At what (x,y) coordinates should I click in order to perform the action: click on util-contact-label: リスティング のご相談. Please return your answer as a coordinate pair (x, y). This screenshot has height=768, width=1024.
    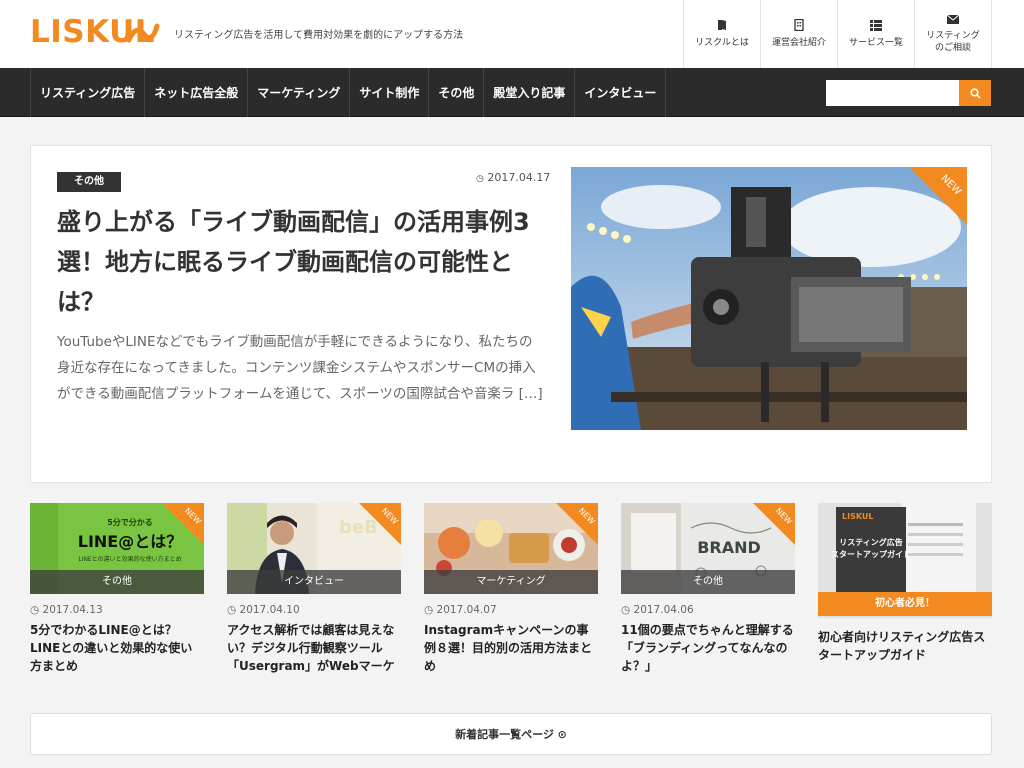
    Looking at the image, I should click on (953, 41).